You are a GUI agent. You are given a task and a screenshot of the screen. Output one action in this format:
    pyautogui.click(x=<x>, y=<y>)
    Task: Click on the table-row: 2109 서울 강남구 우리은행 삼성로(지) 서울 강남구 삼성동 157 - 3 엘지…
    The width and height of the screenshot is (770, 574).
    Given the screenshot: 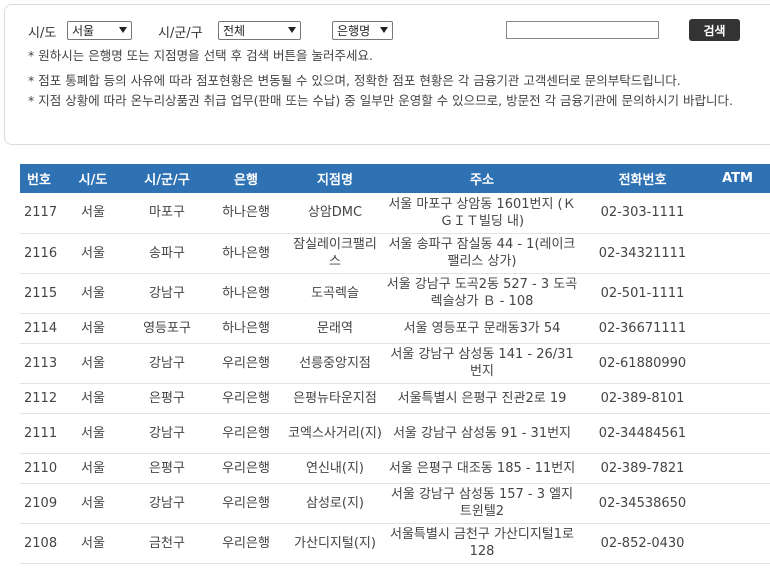 What is the action you would take?
    pyautogui.click(x=395, y=503)
    